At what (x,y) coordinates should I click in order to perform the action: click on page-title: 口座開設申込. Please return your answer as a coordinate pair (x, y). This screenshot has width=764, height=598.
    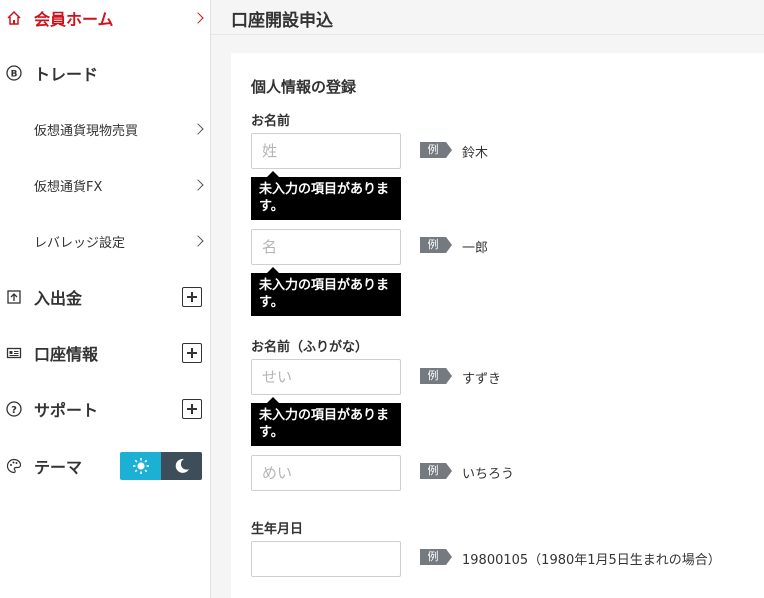
    Looking at the image, I should click on (282, 21).